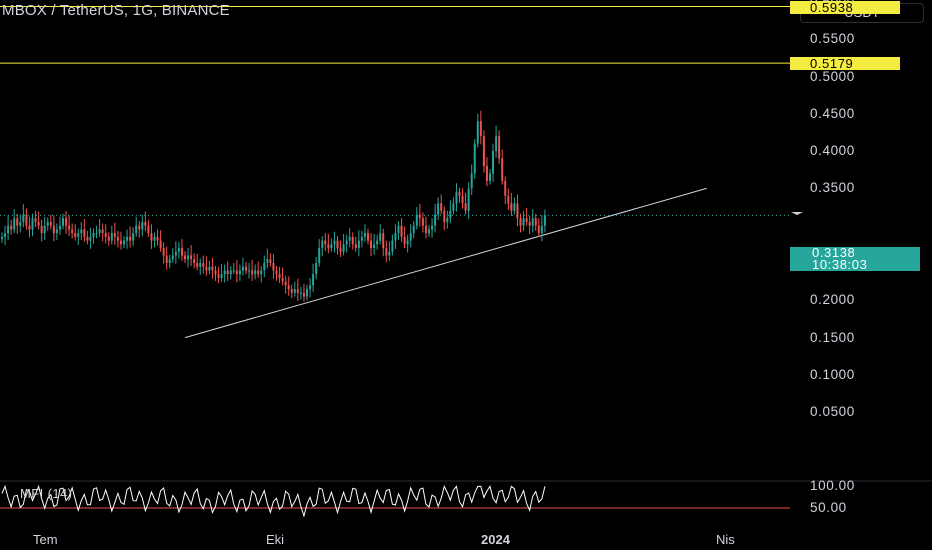 The width and height of the screenshot is (932, 550). What do you see at coordinates (832, 374) in the screenshot?
I see `price-axis-label: 0.1000` at bounding box center [832, 374].